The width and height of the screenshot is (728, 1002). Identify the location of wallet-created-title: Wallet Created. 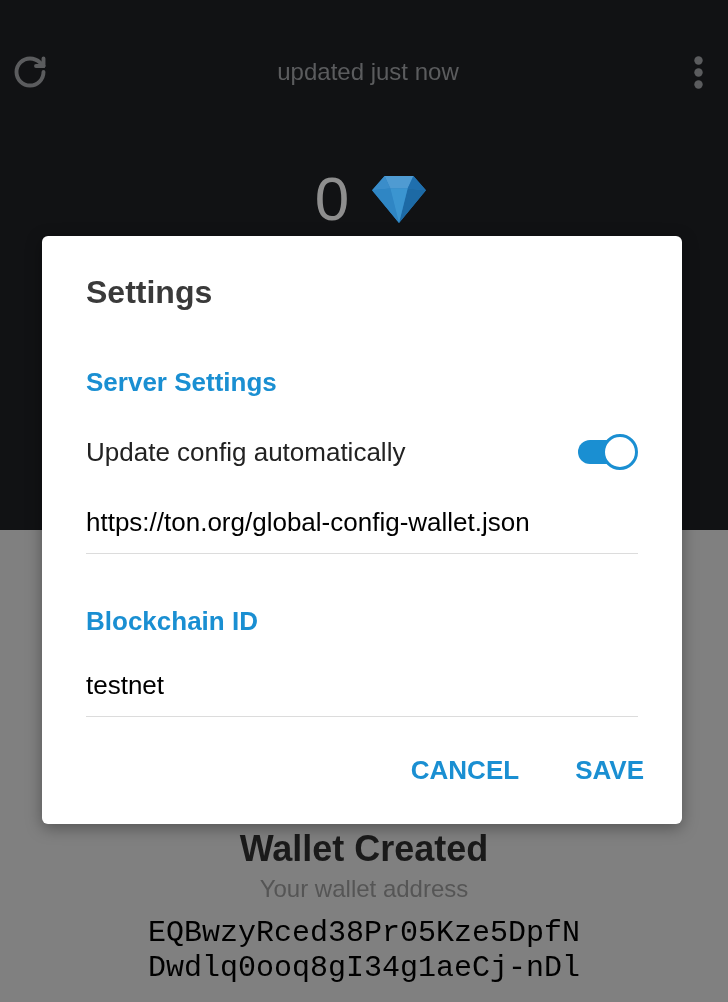
(364, 849).